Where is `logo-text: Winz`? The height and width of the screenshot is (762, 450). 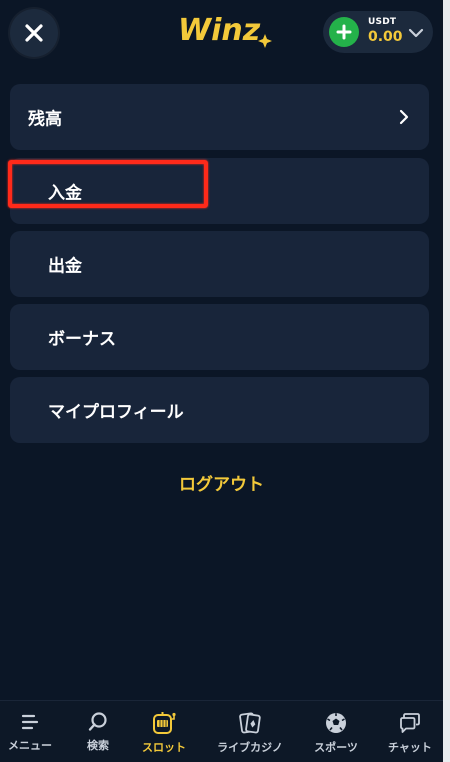 logo-text: Winz is located at coordinates (219, 30).